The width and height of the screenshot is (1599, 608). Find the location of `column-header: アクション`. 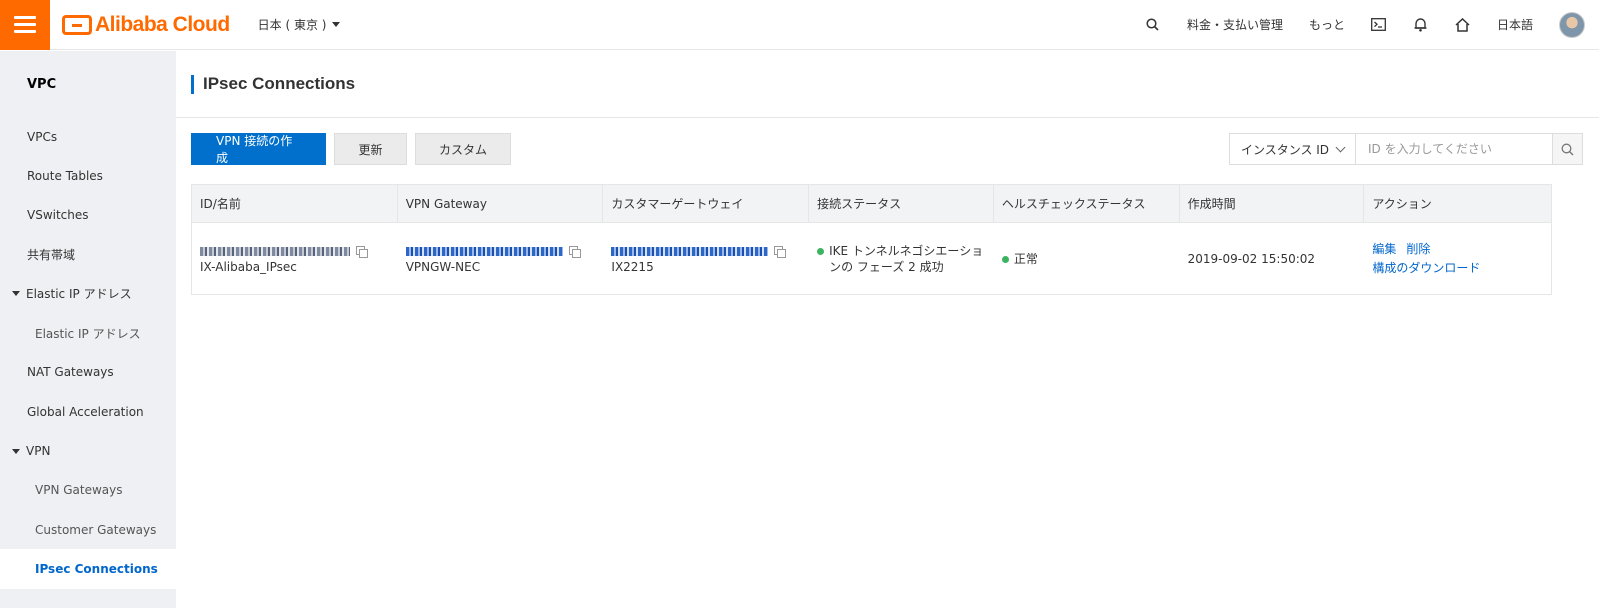

column-header: アクション is located at coordinates (1402, 204).